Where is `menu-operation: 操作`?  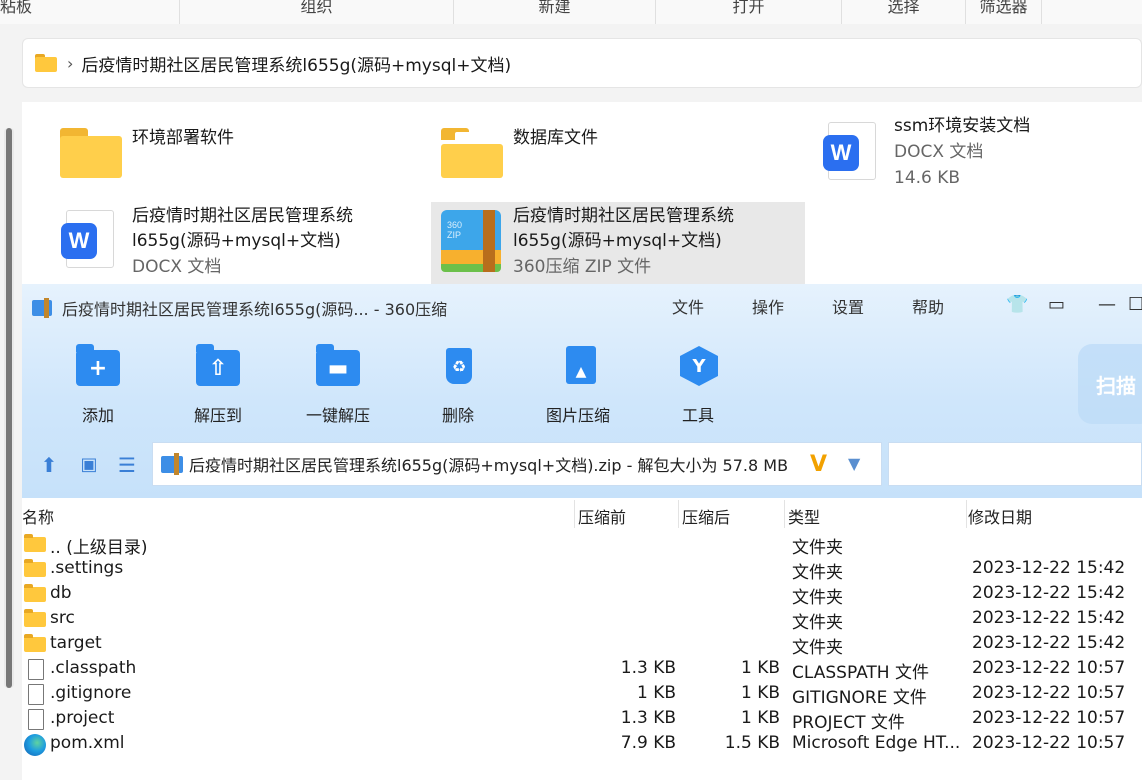 menu-operation: 操作 is located at coordinates (768, 306).